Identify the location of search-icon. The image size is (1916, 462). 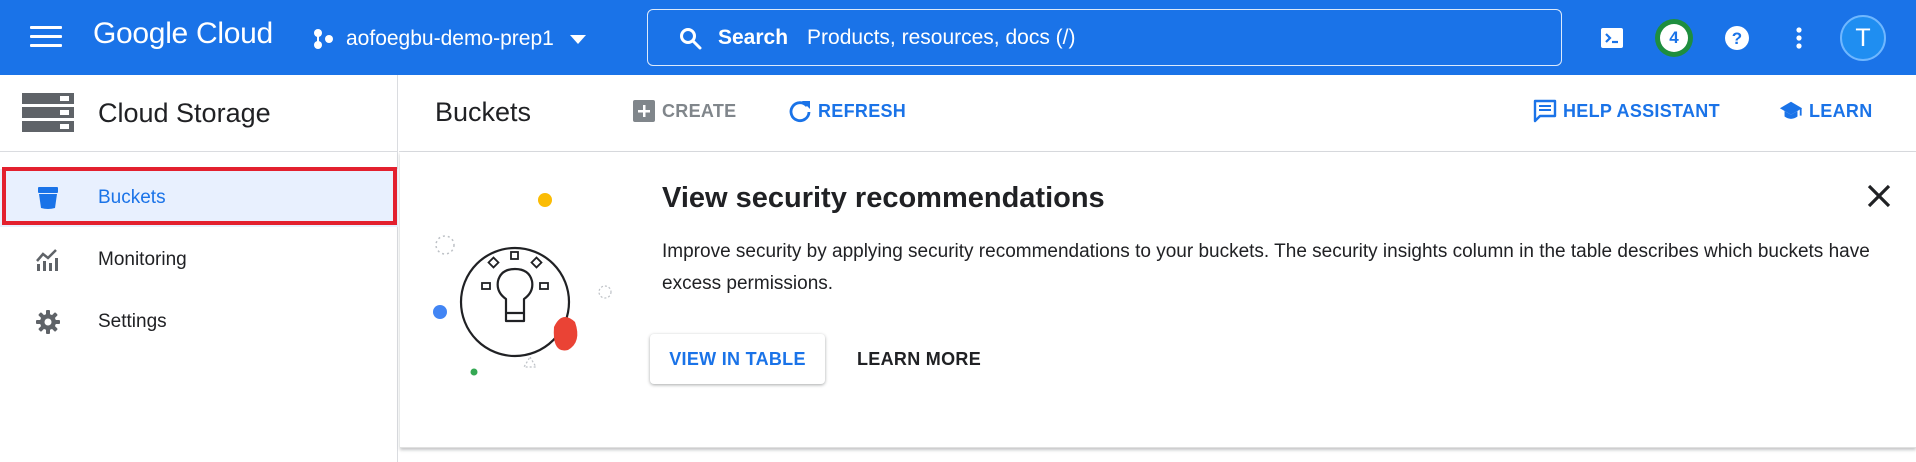
(691, 38).